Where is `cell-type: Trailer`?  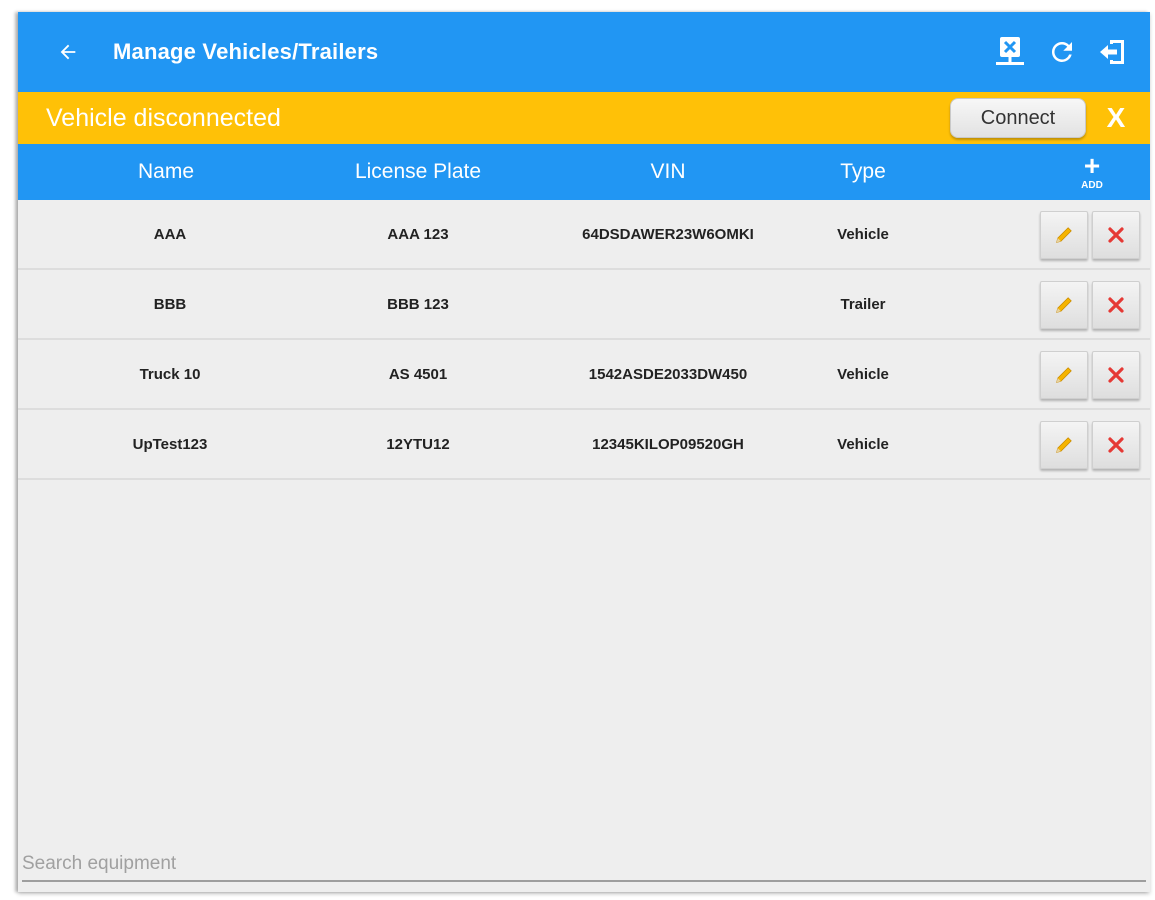 cell-type: Trailer is located at coordinates (863, 304).